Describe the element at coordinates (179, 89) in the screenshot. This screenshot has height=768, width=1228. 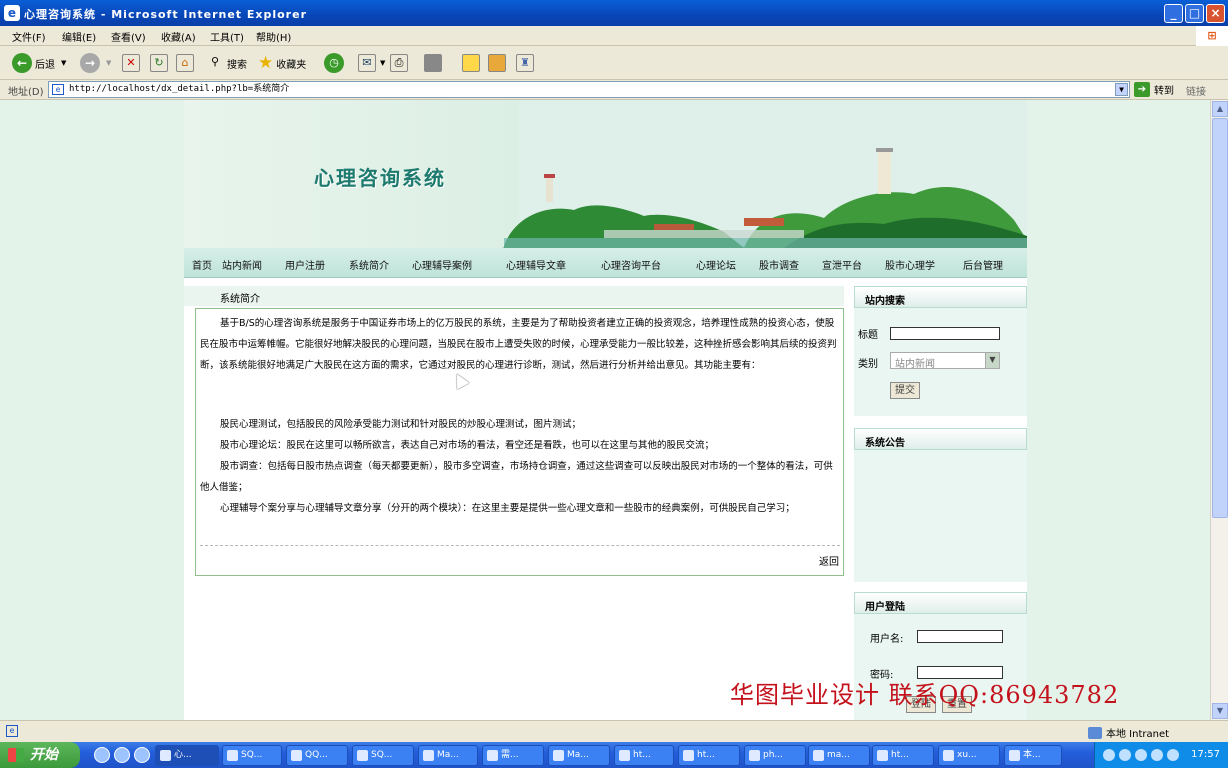
I see `address-url: http://localhost/dx_detail.php?lb=系统简介` at that location.